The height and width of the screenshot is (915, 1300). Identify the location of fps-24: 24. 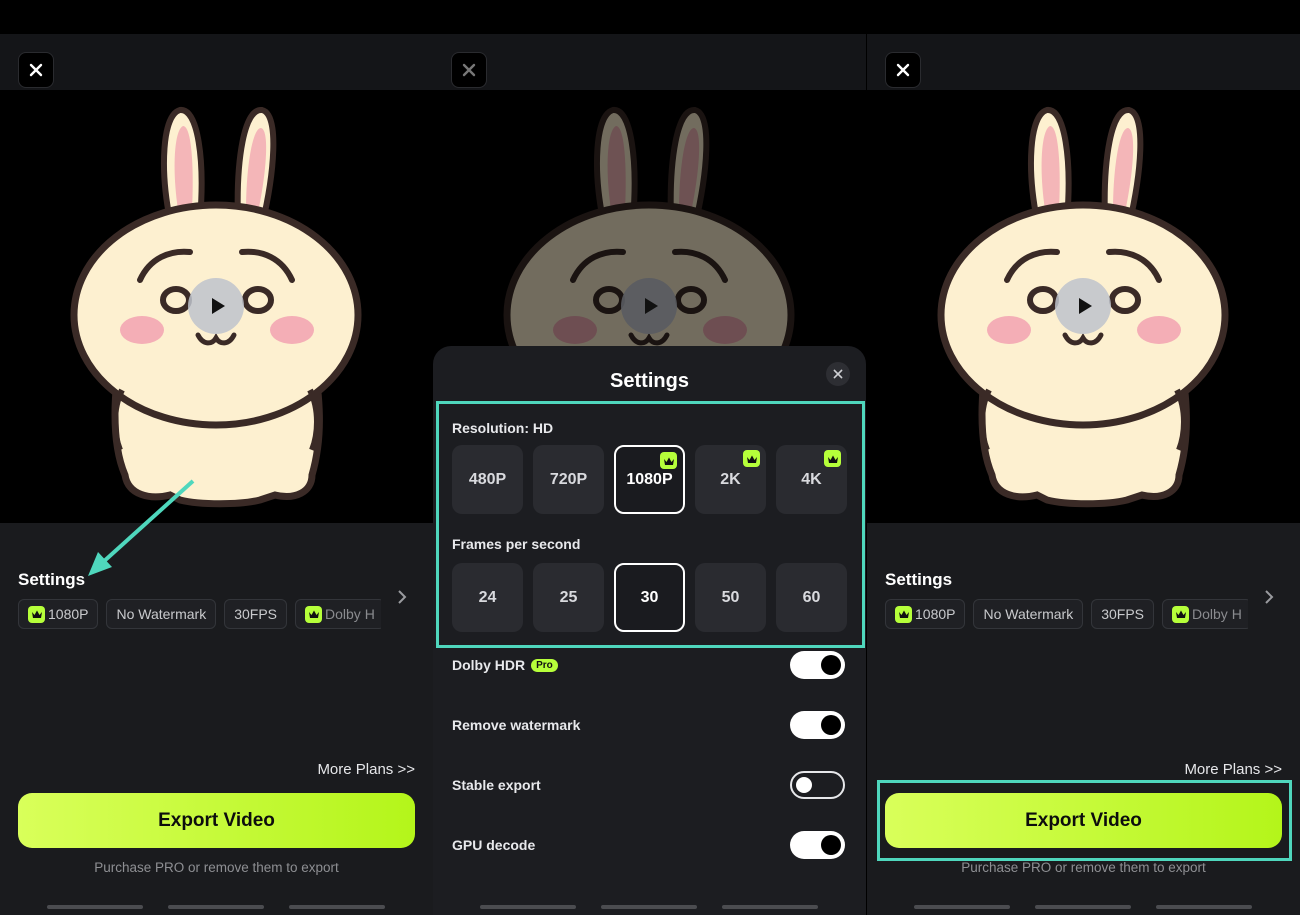
(487, 597).